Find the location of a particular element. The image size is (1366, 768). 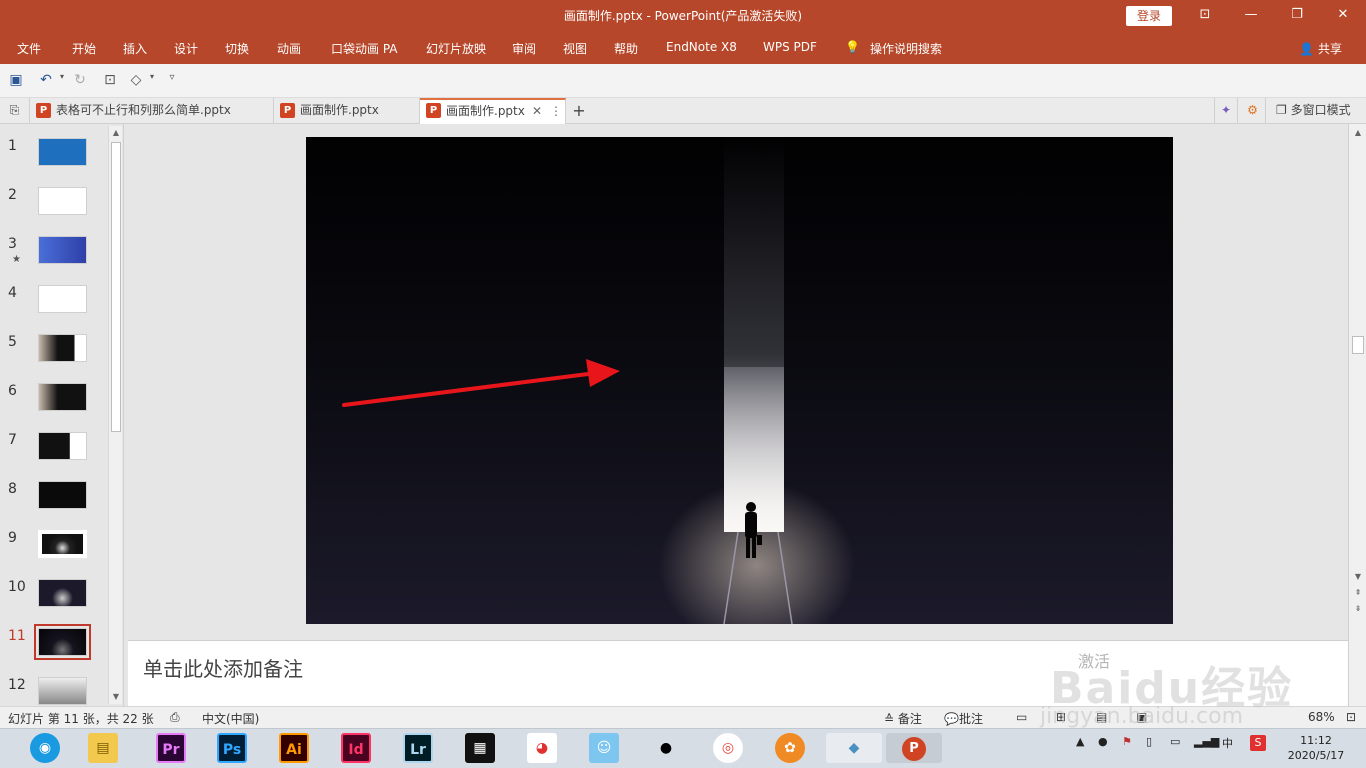

clock-date: 2020/5/17 is located at coordinates (1316, 755).